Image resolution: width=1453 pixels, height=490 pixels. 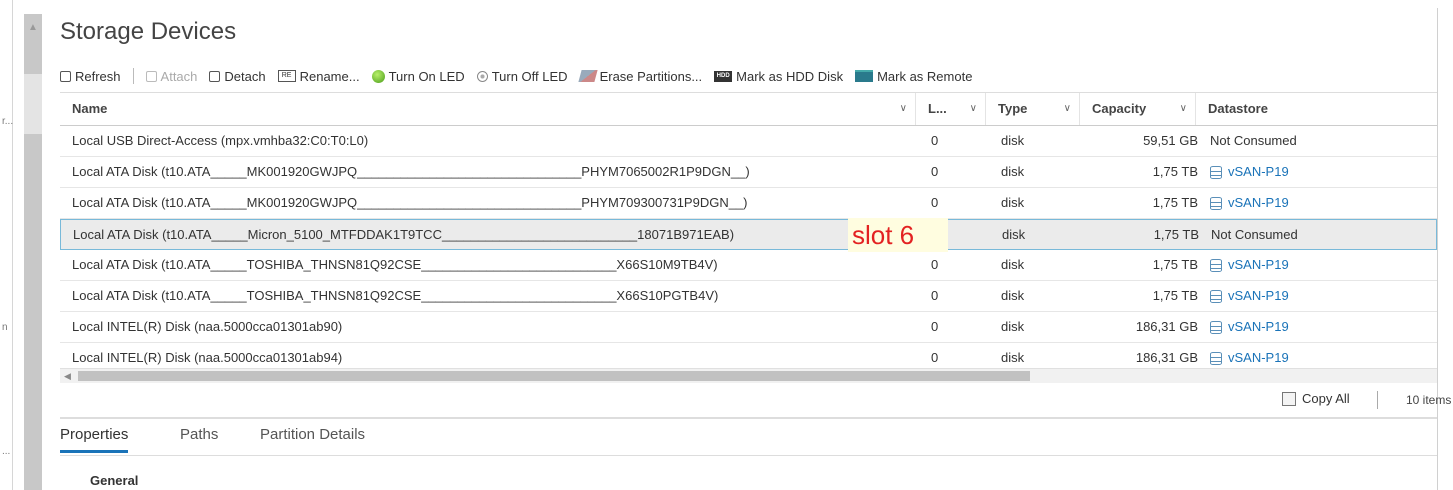 What do you see at coordinates (1138, 109) in the screenshot?
I see `column-header-capacity: Capacity ∨` at bounding box center [1138, 109].